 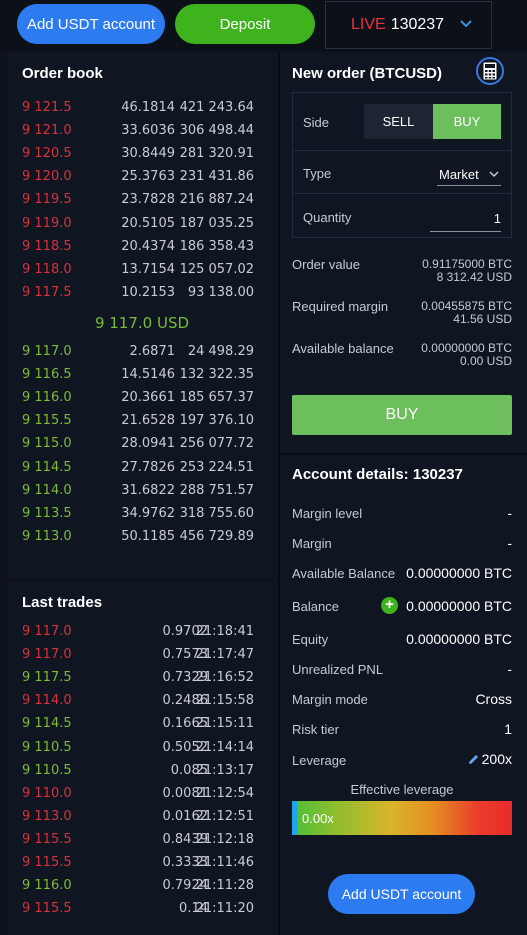 I want to click on risk-tier-value: 1, so click(x=508, y=729).